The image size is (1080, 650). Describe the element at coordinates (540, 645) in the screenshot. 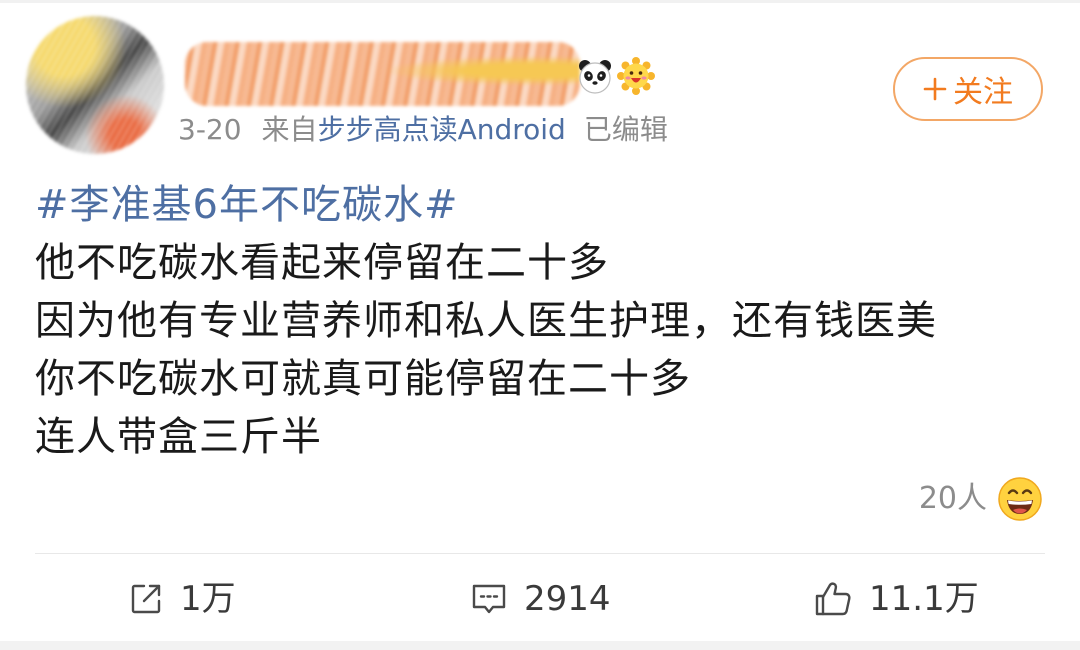

I see `bottom-edge` at that location.